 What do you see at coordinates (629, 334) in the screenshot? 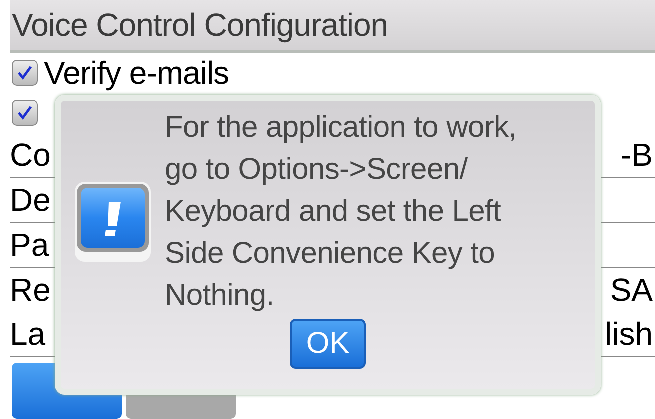
I see `field-value: lish` at bounding box center [629, 334].